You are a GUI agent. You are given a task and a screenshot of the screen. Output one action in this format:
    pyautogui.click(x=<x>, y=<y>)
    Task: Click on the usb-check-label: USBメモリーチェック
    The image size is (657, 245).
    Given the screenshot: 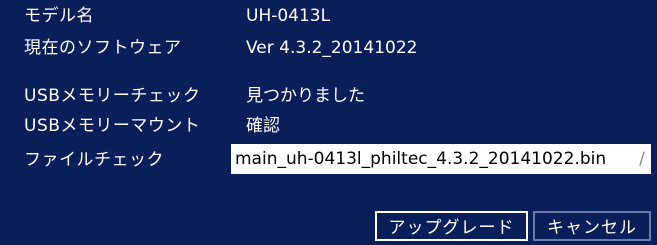 What is the action you would take?
    pyautogui.click(x=112, y=96)
    